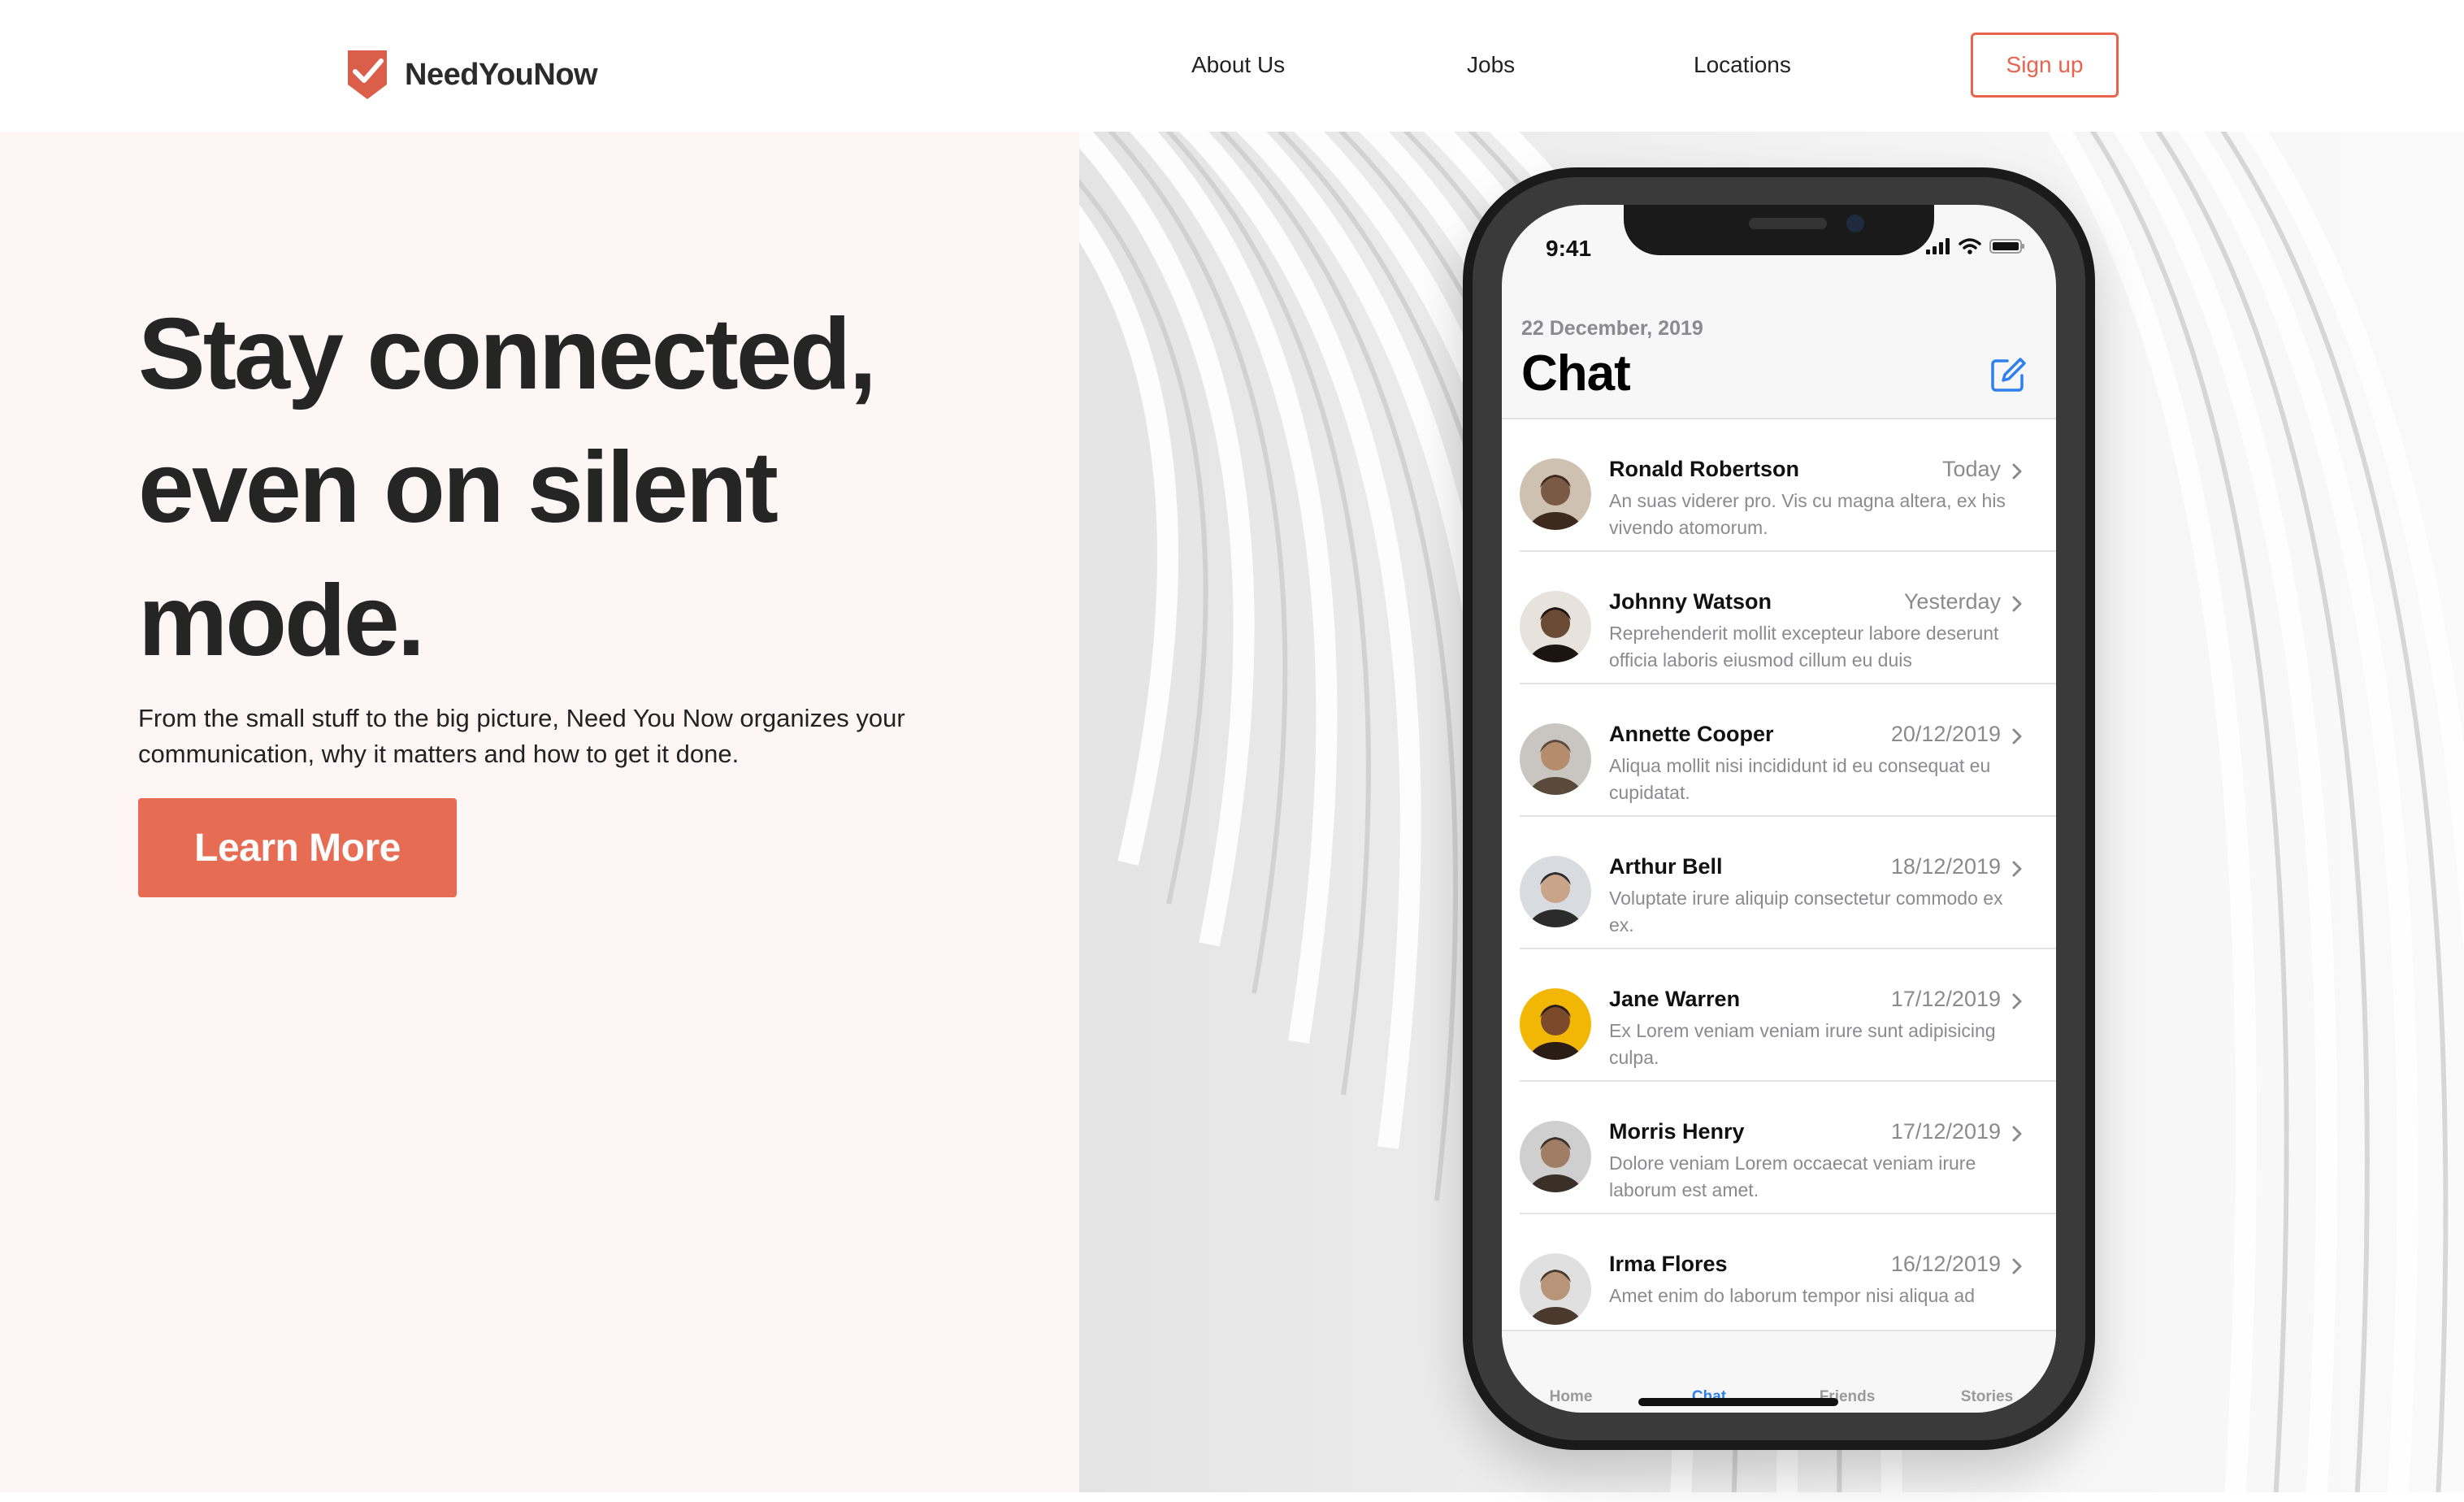 The width and height of the screenshot is (2464, 1502). Describe the element at coordinates (1938, 246) in the screenshot. I see `signal-icon` at that location.